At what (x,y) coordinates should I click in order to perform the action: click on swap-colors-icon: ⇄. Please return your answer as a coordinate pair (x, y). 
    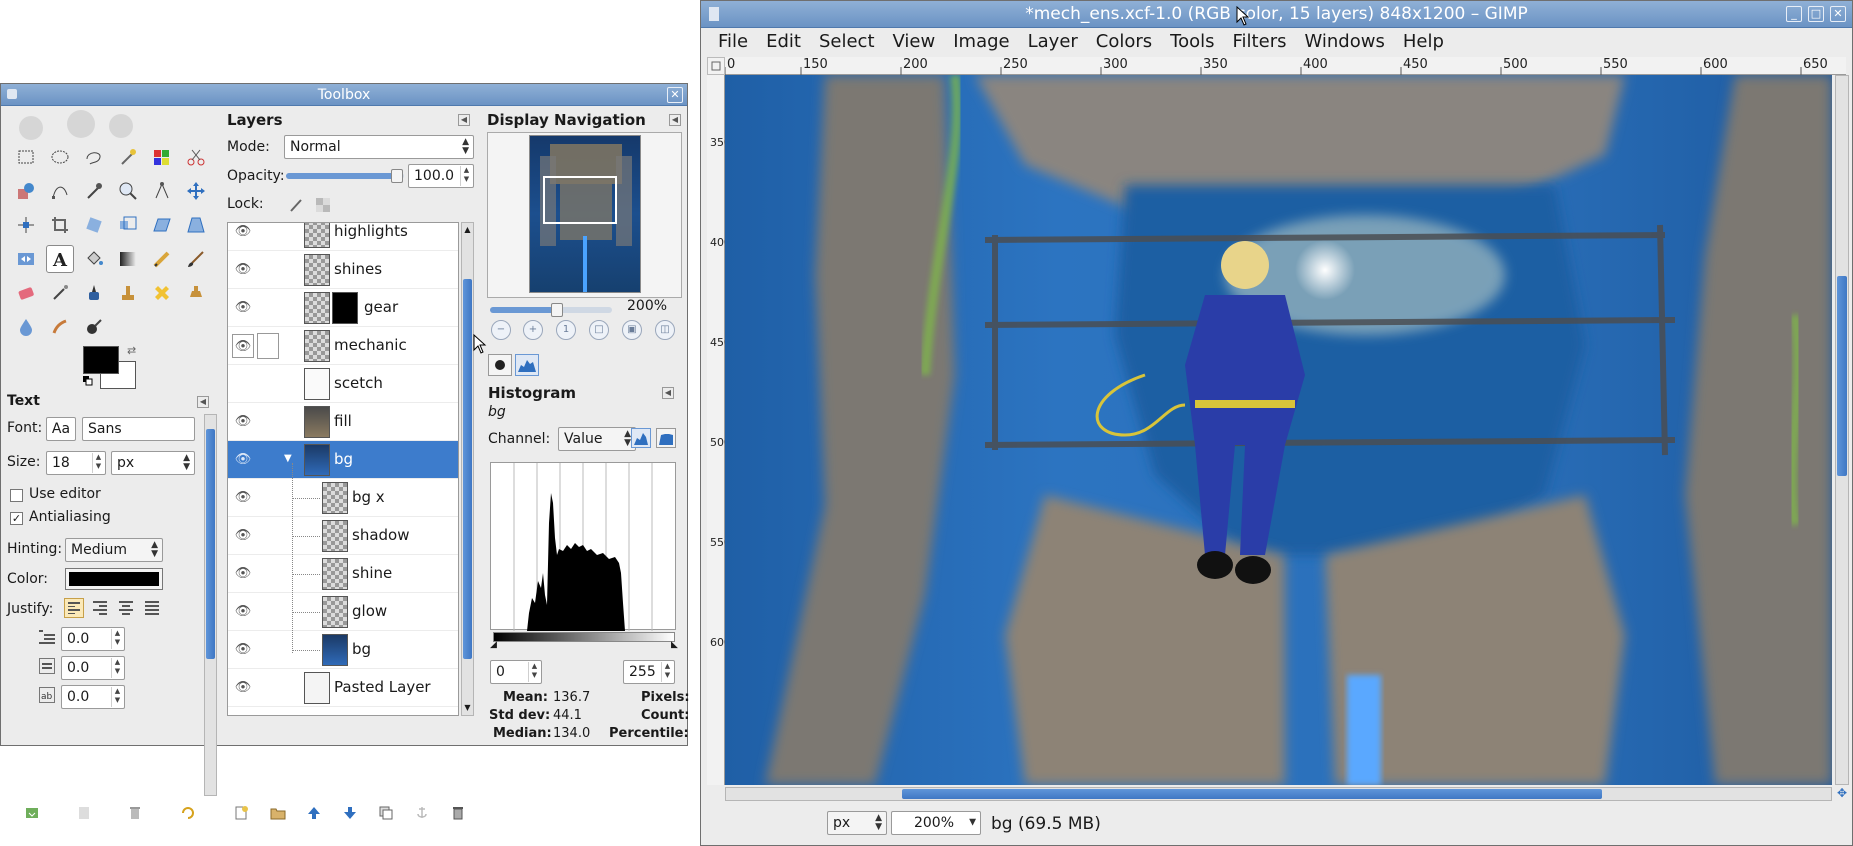
    Looking at the image, I should click on (131, 350).